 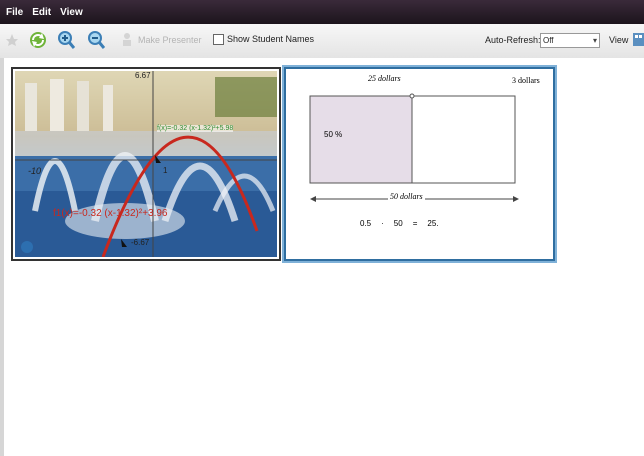 I want to click on equation-result: 25., so click(x=433, y=223).